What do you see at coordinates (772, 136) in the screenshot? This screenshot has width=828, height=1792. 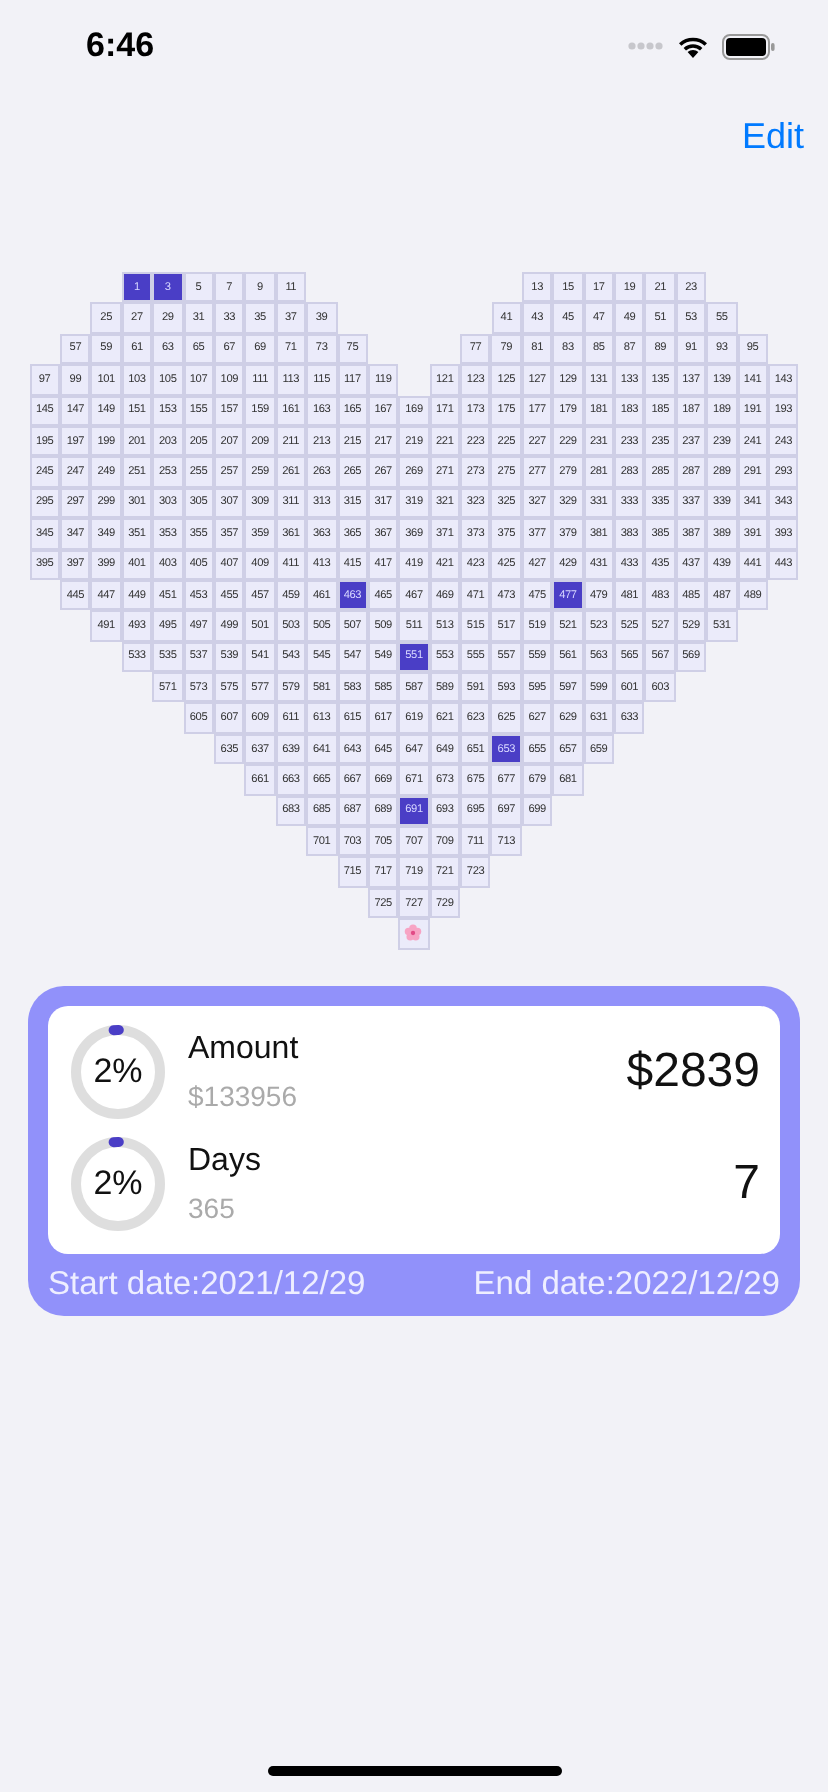 I see `edit-button: Edit` at bounding box center [772, 136].